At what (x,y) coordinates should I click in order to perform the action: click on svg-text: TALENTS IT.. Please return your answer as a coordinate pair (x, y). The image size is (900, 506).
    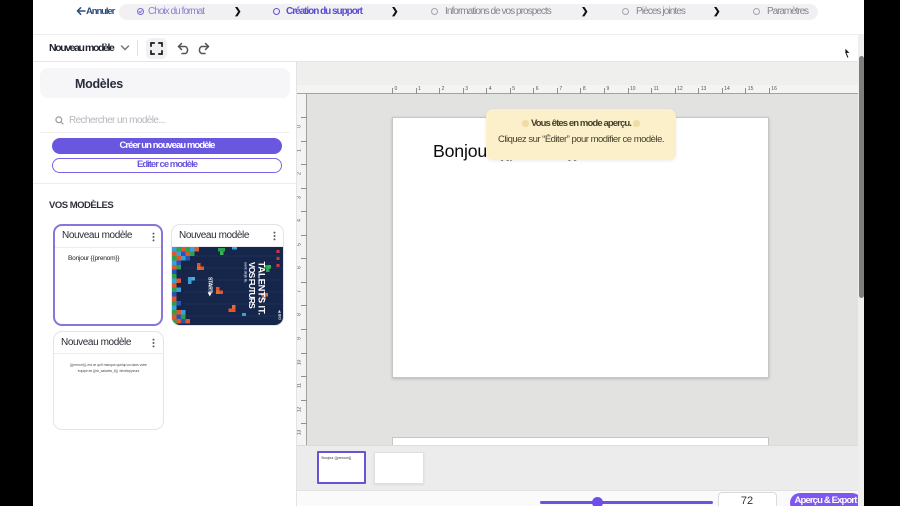
    Looking at the image, I should click on (262, 288).